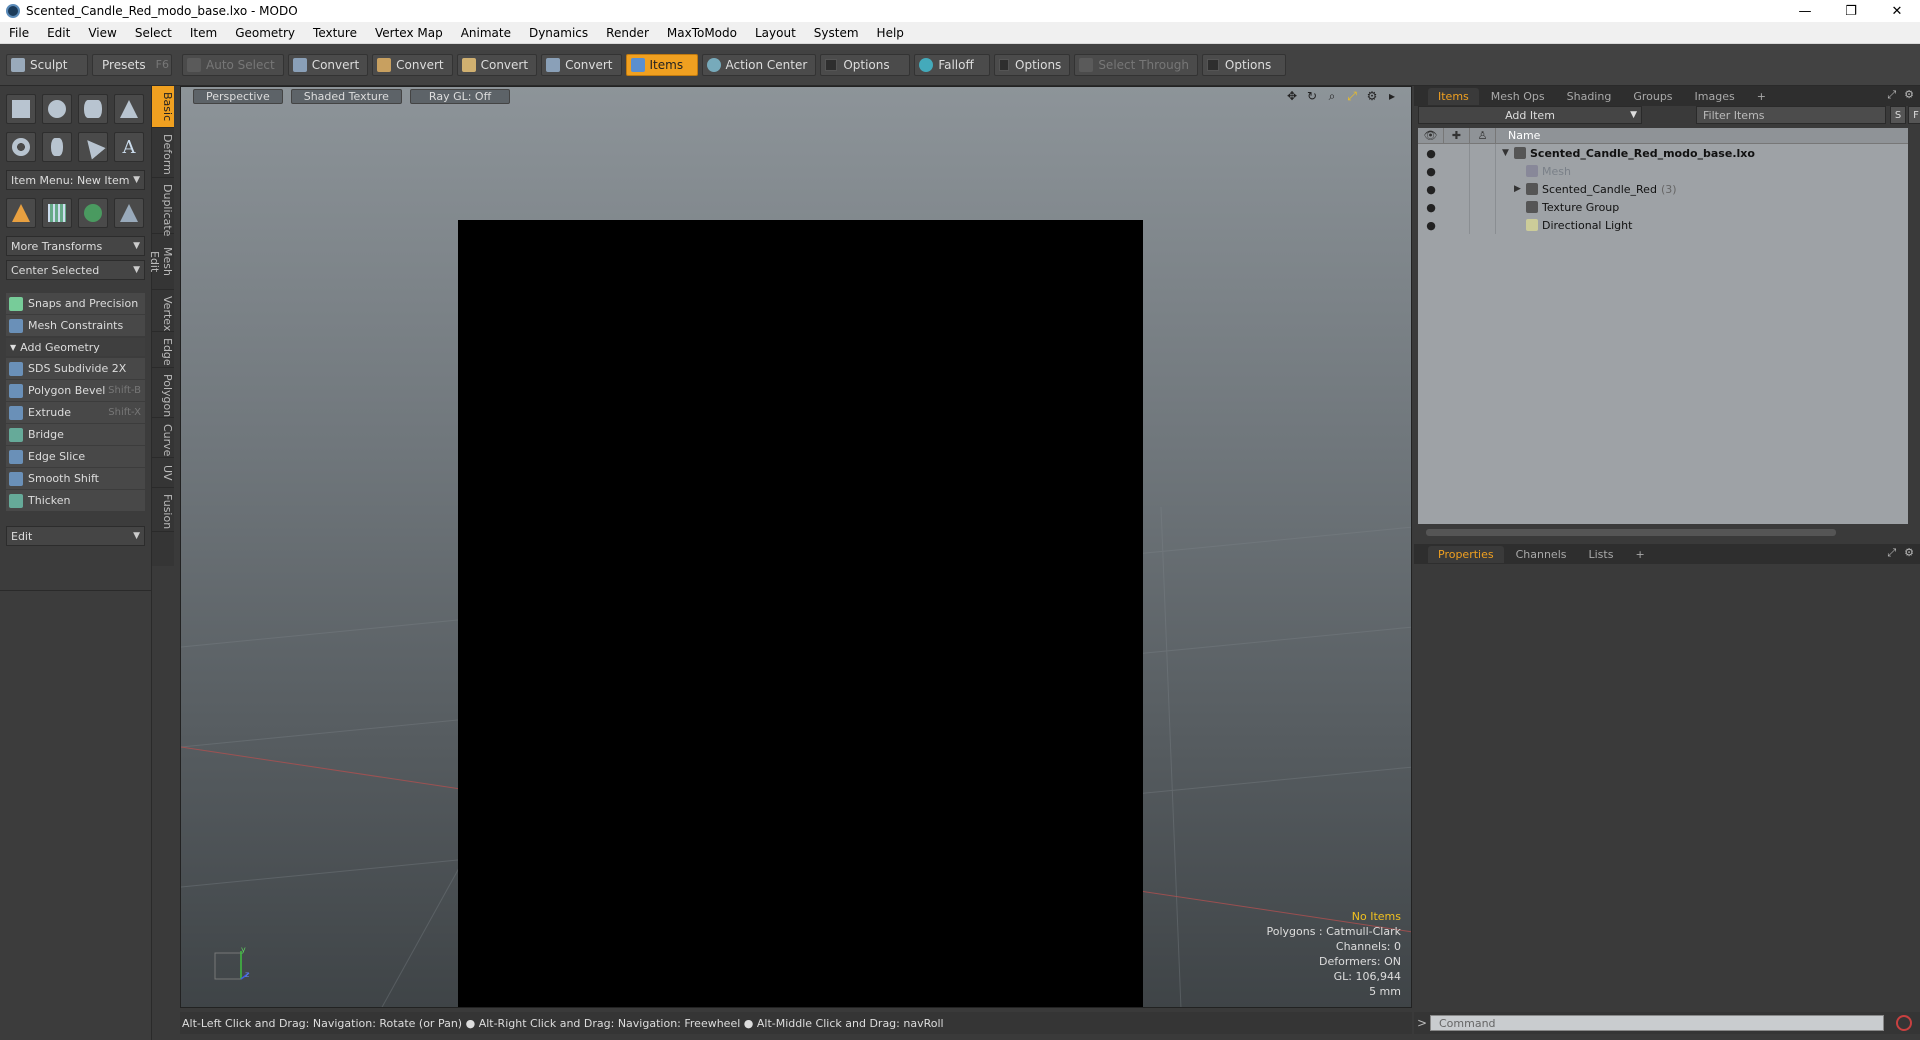 This screenshot has height=1040, width=1920. I want to click on expand-arrow-icon: ▼, so click(1508, 153).